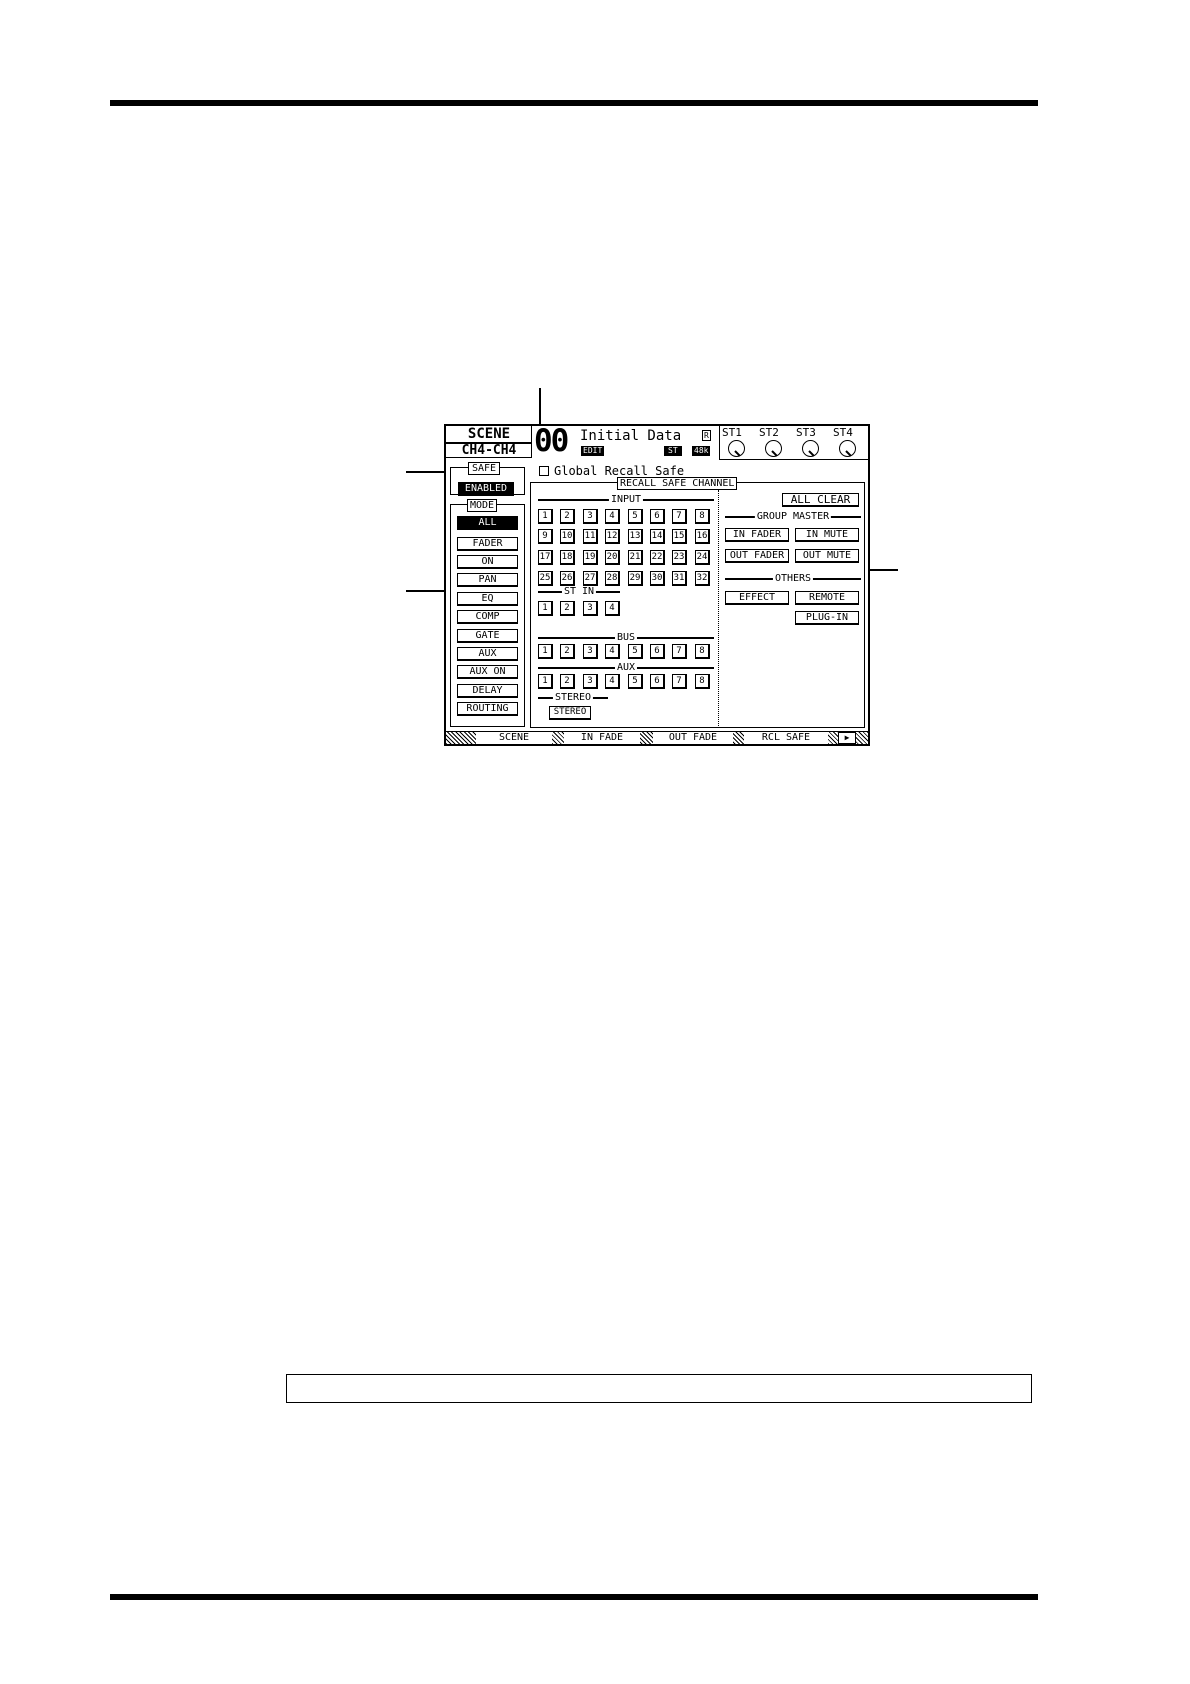 The width and height of the screenshot is (1190, 1684). I want to click on mode-button-aux: AUX, so click(487, 654).